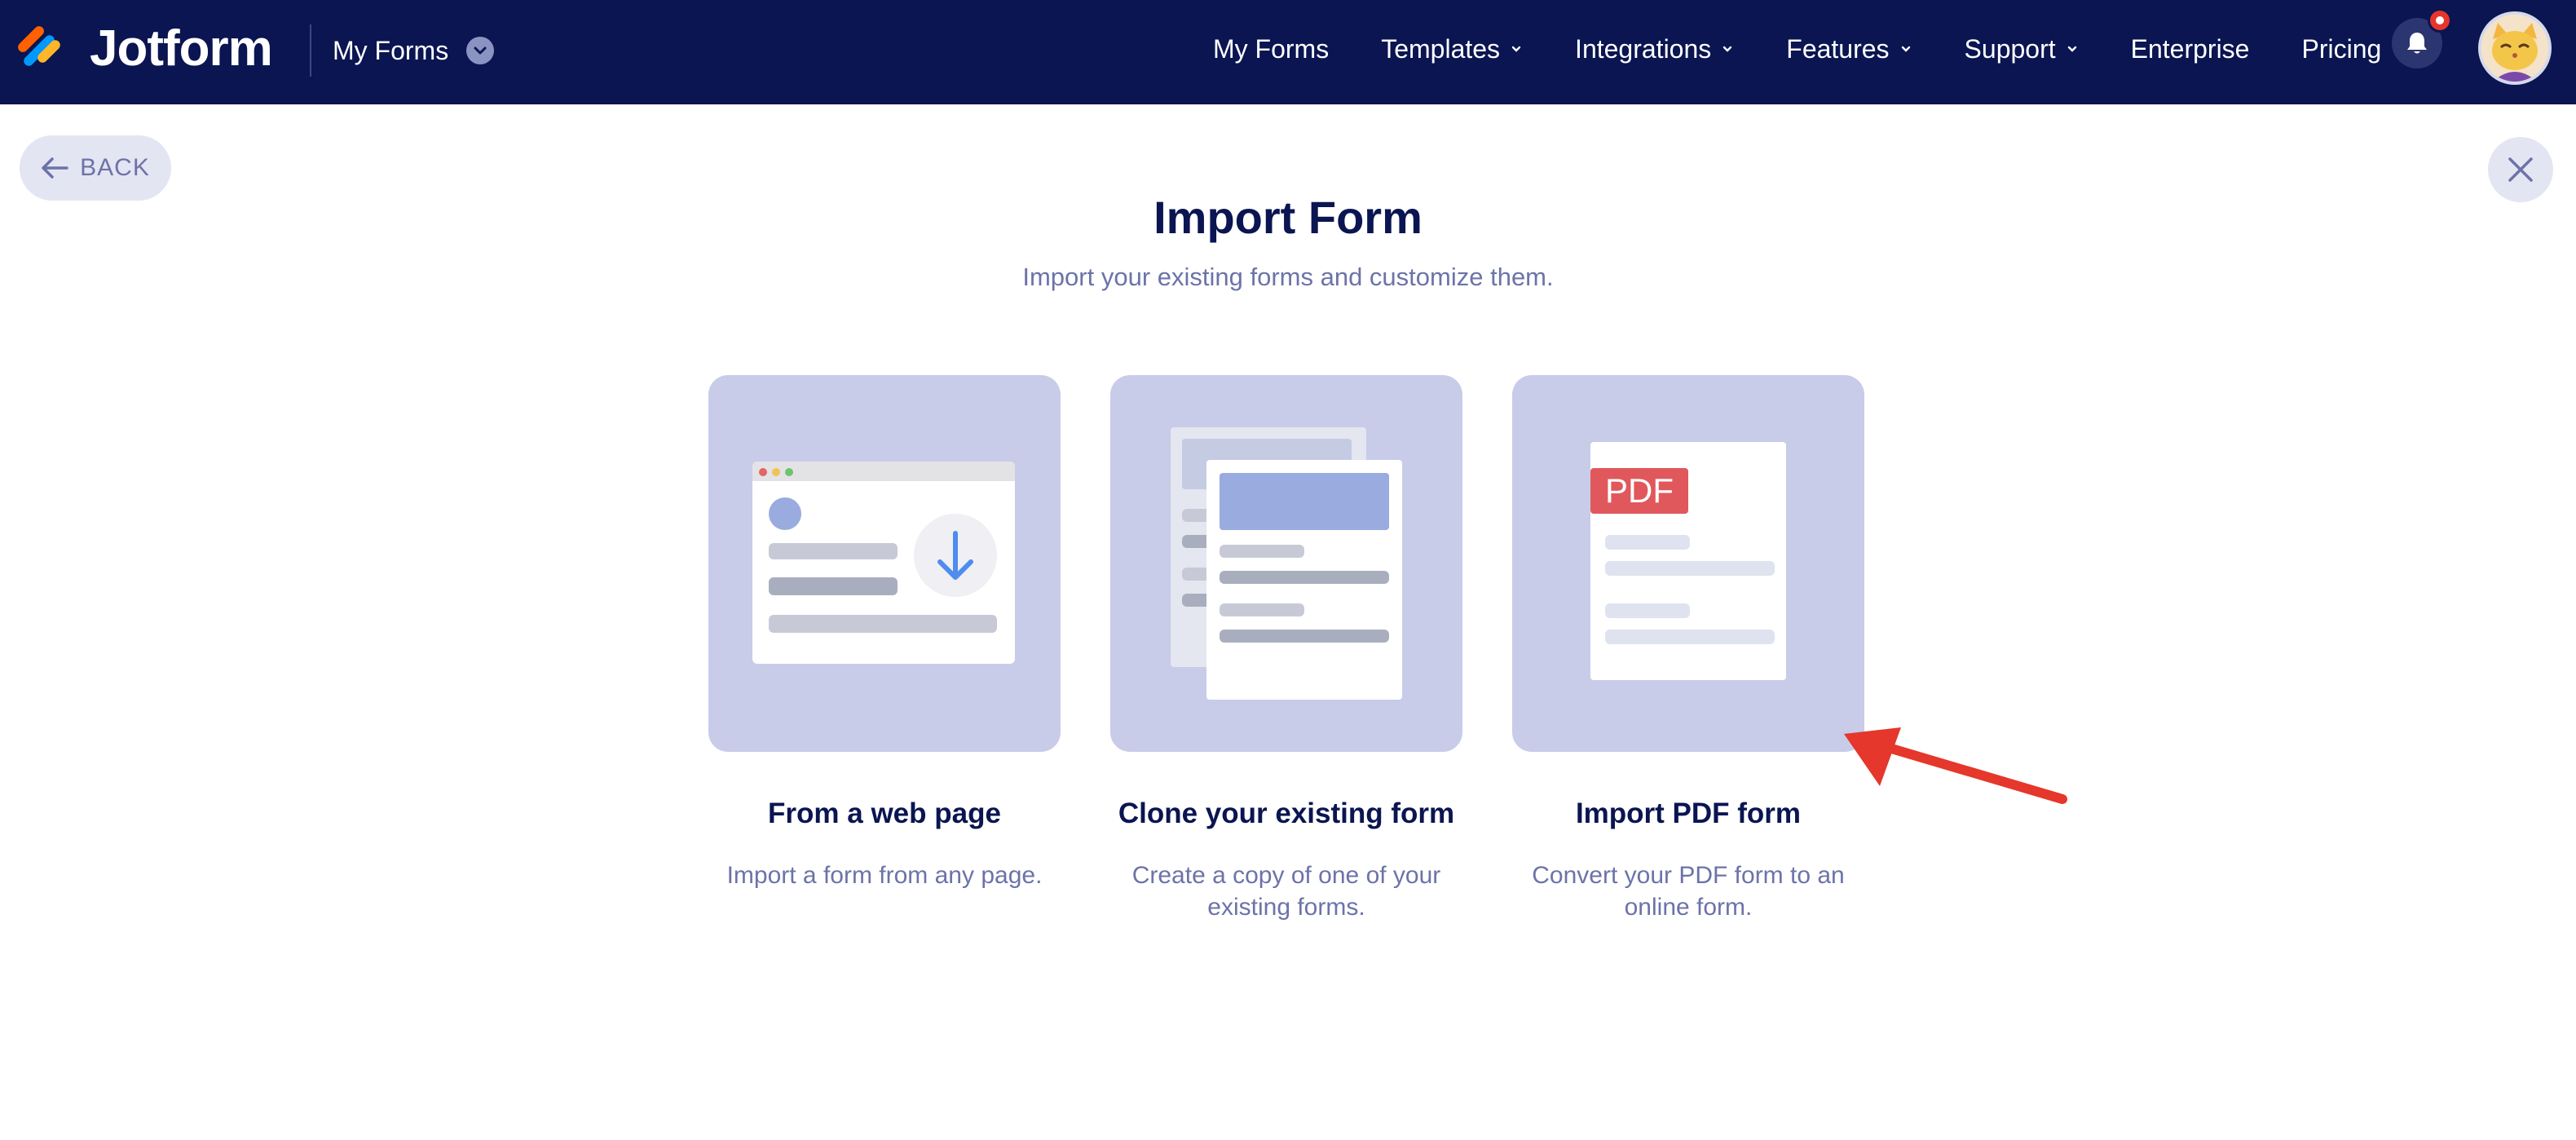  Describe the element at coordinates (2010, 49) in the screenshot. I see `nav-support-label: Support` at that location.